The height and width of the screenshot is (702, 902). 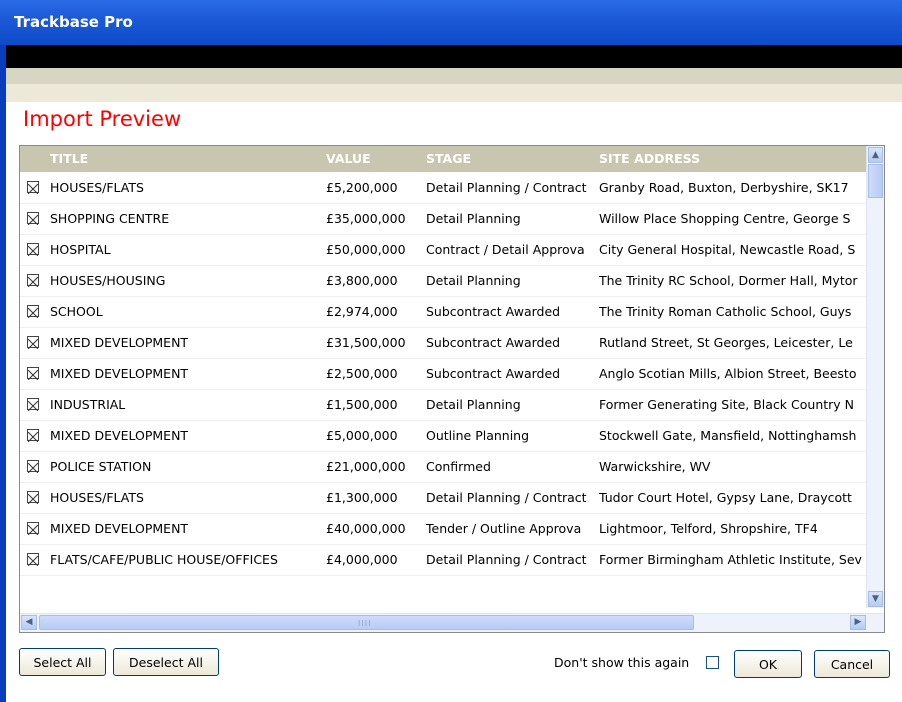 What do you see at coordinates (708, 528) in the screenshot?
I see `row-site-address: Lightmoor, Telford, Shropshire, TF4` at bounding box center [708, 528].